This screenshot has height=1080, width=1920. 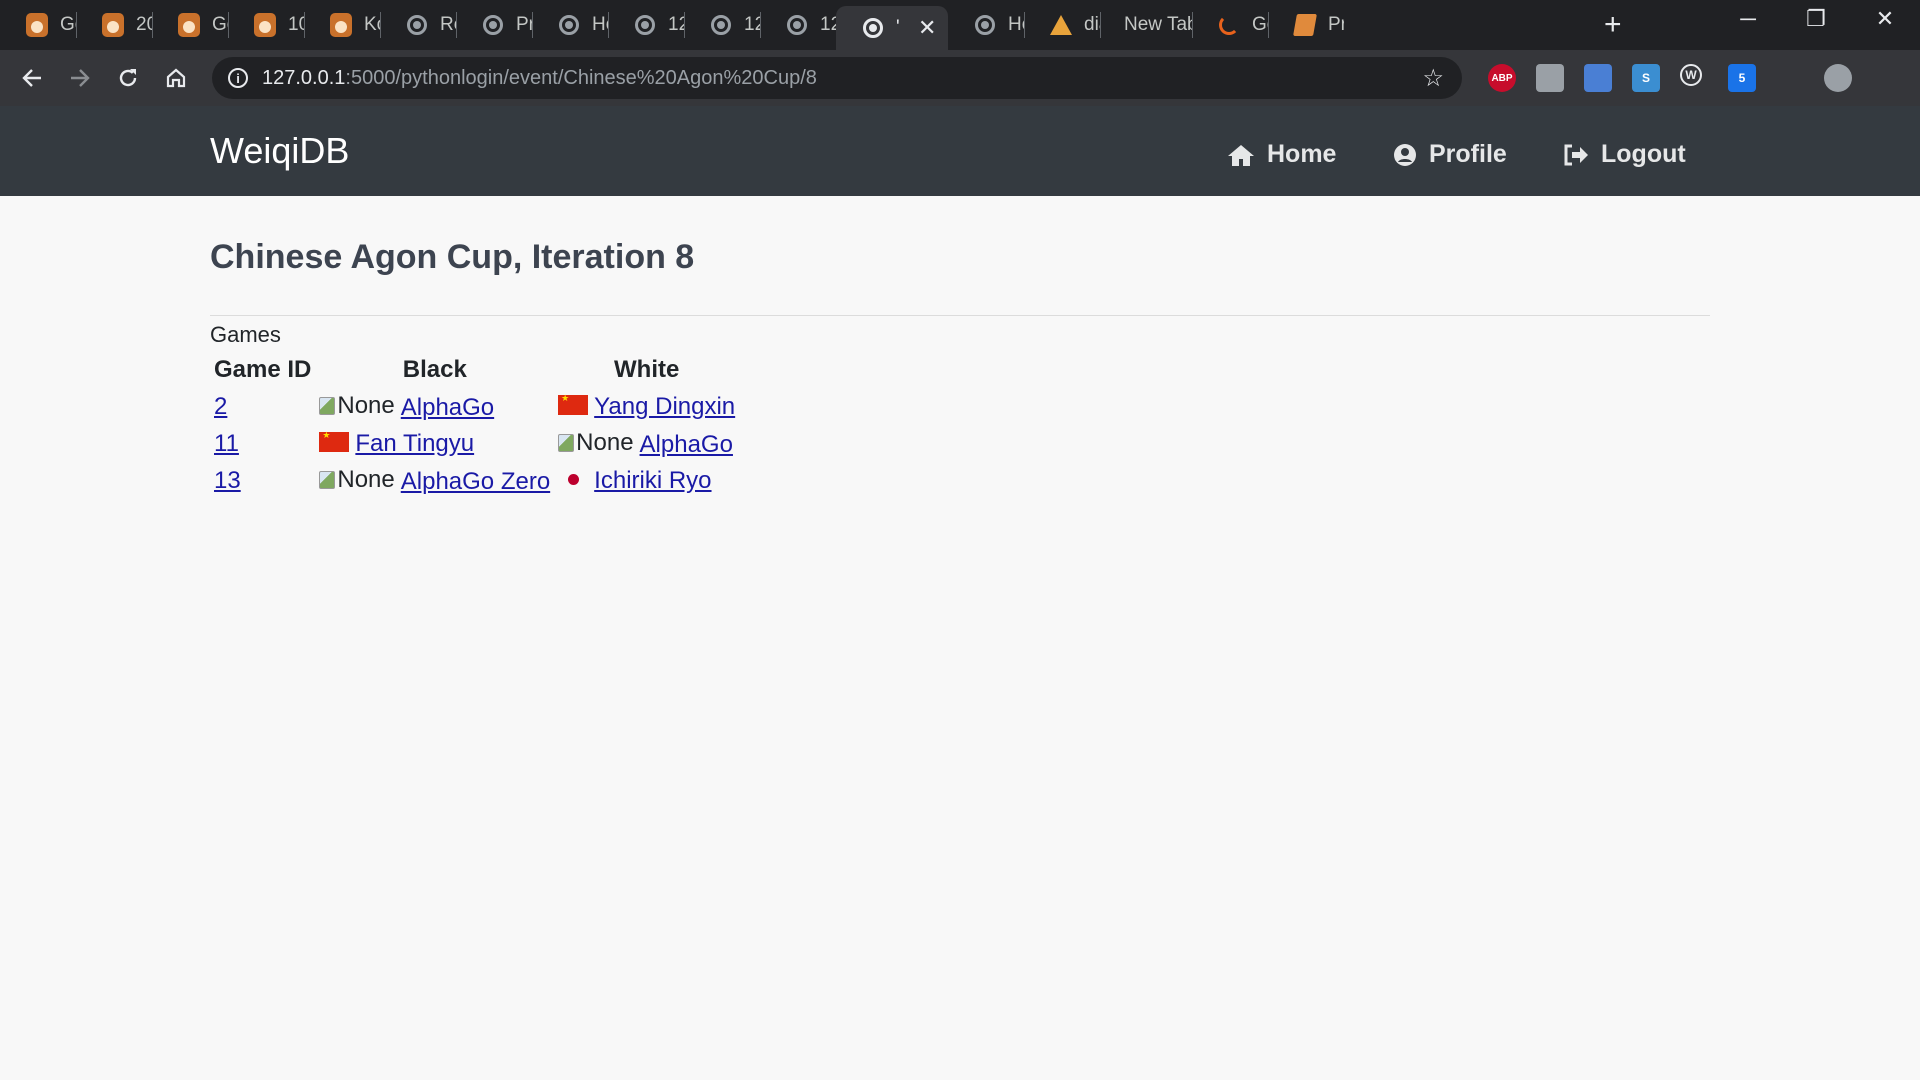 I want to click on black-player-cell: None AlphaGo Zero, so click(x=434, y=480).